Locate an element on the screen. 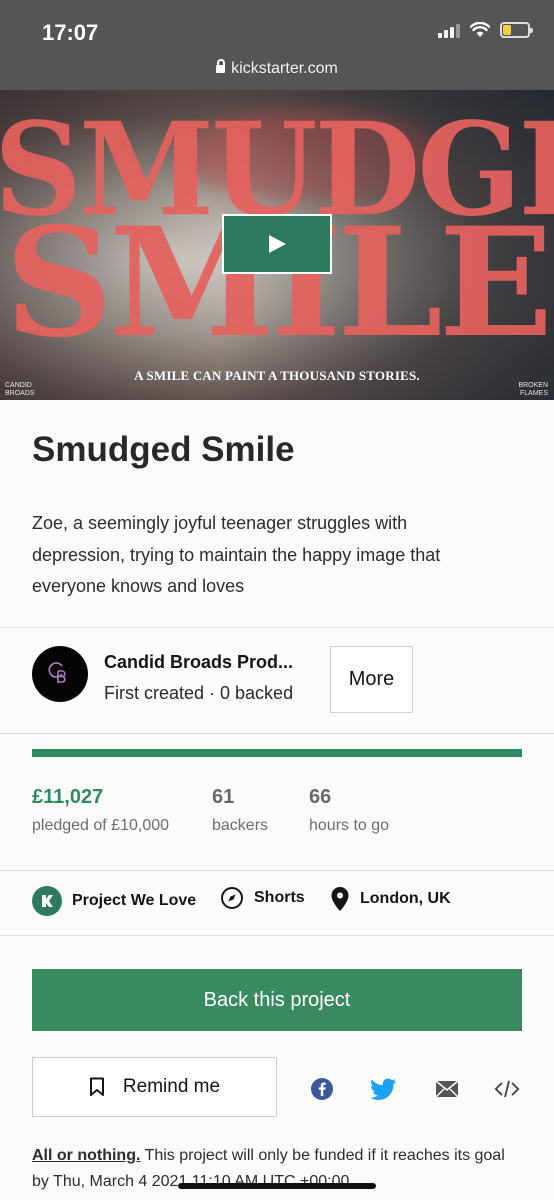 The image size is (554, 1200). category-label: Shorts is located at coordinates (279, 897).